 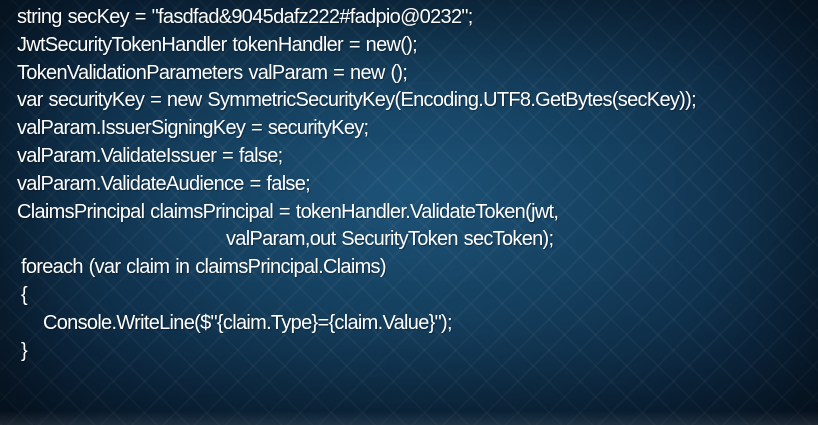 I want to click on code-line-5: valParam.IssuerSigningKey = securityKey;, so click(x=193, y=128).